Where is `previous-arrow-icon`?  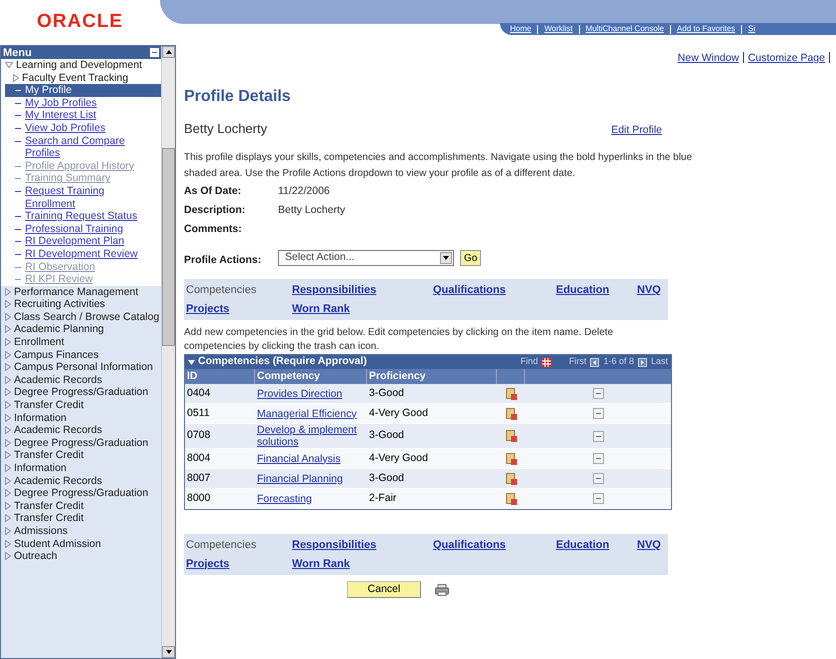 previous-arrow-icon is located at coordinates (595, 362).